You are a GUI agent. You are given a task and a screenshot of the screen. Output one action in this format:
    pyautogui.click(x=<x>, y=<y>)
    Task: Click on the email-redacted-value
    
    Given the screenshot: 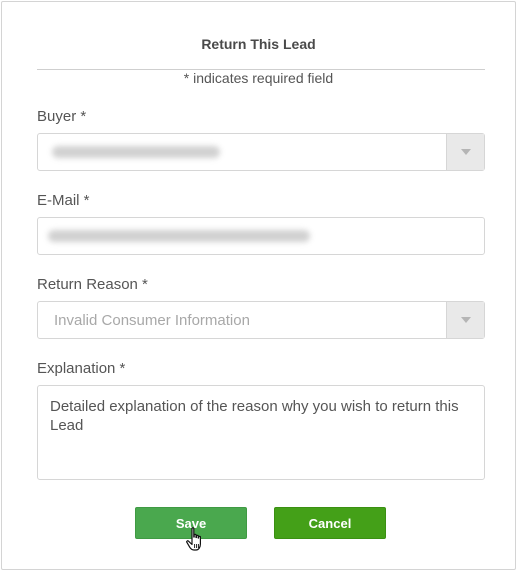 What is the action you would take?
    pyautogui.click(x=179, y=236)
    